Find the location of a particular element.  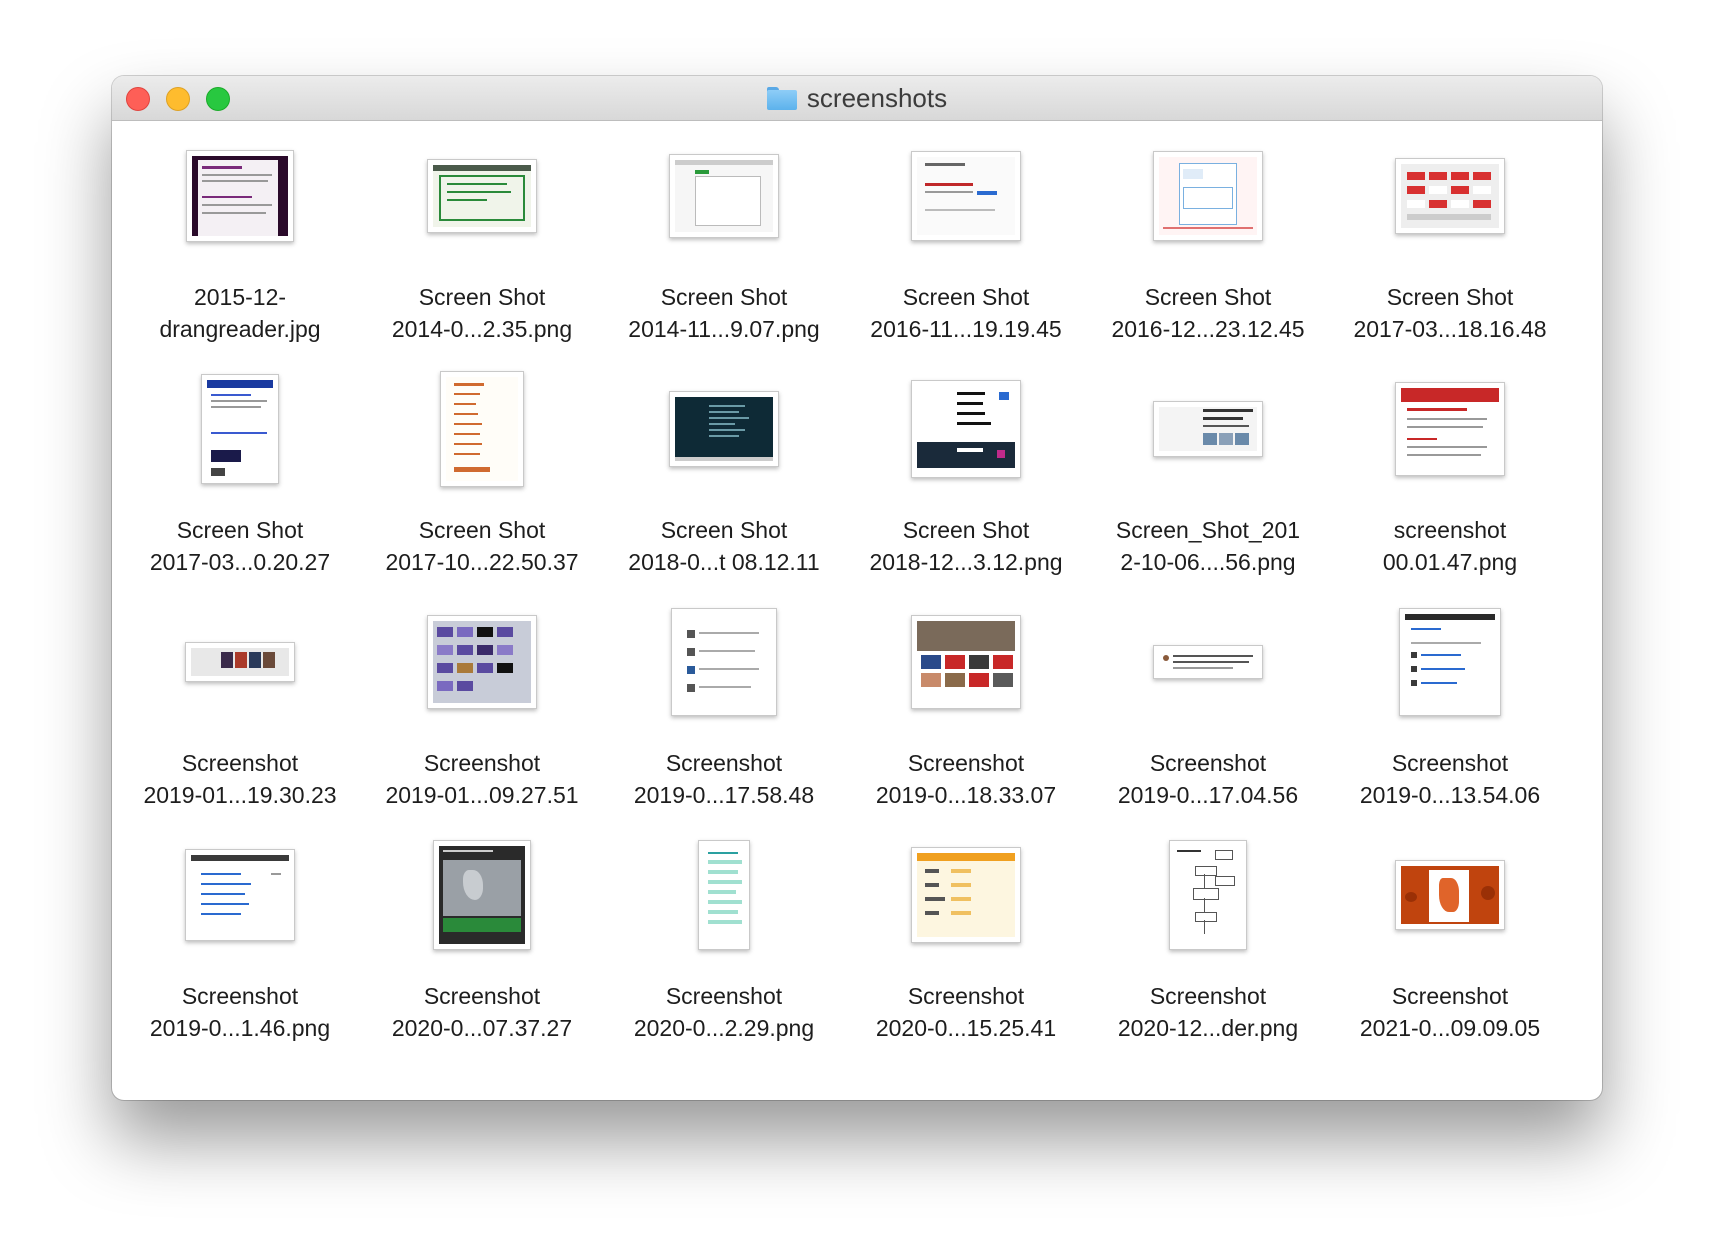

file-item: Screen Shot 2014-11...9.07.png is located at coordinates (724, 237).